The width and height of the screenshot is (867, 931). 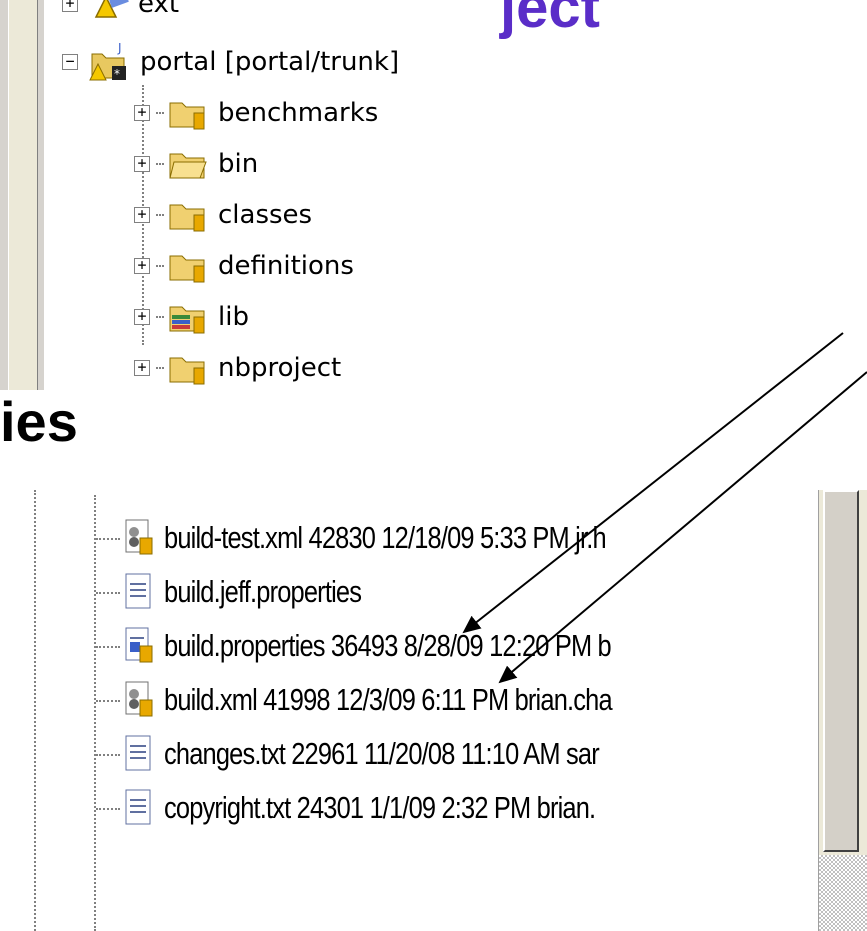 I want to click on properties-file-icon, so click(x=139, y=645).